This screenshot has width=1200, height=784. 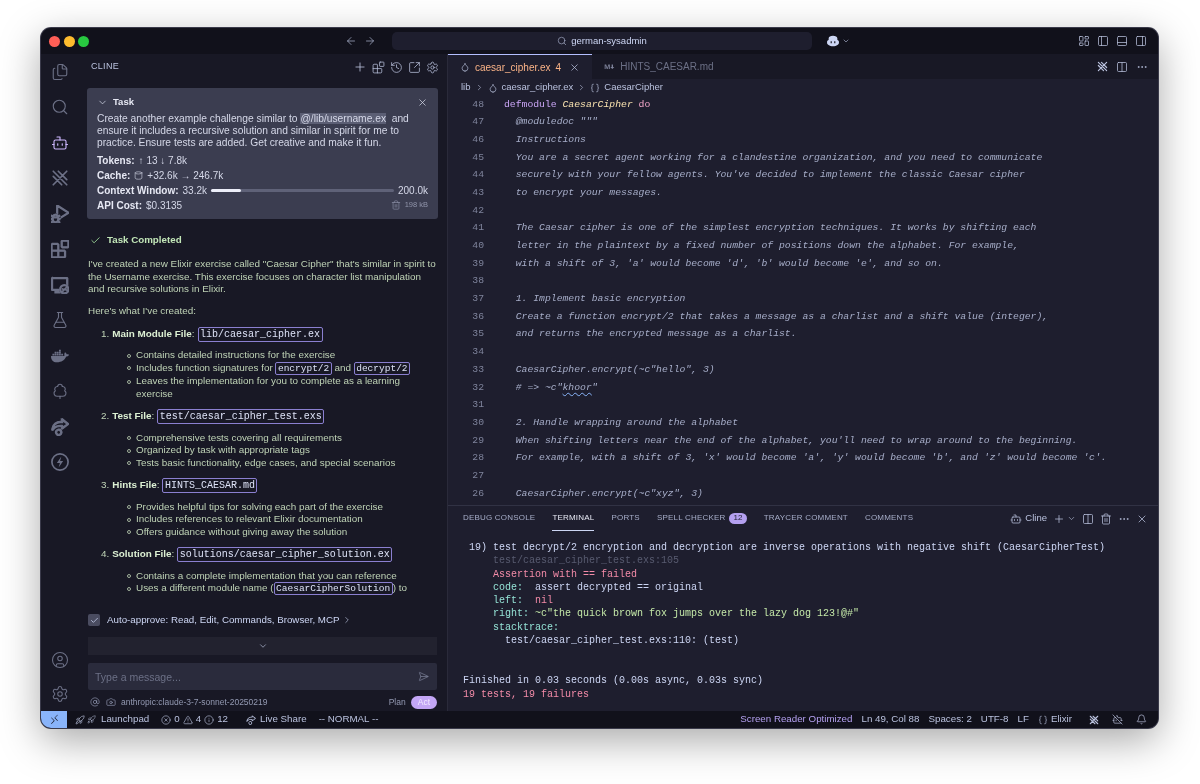 I want to click on bullet-text: Contains detailed instructions for the exercise, so click(x=236, y=355).